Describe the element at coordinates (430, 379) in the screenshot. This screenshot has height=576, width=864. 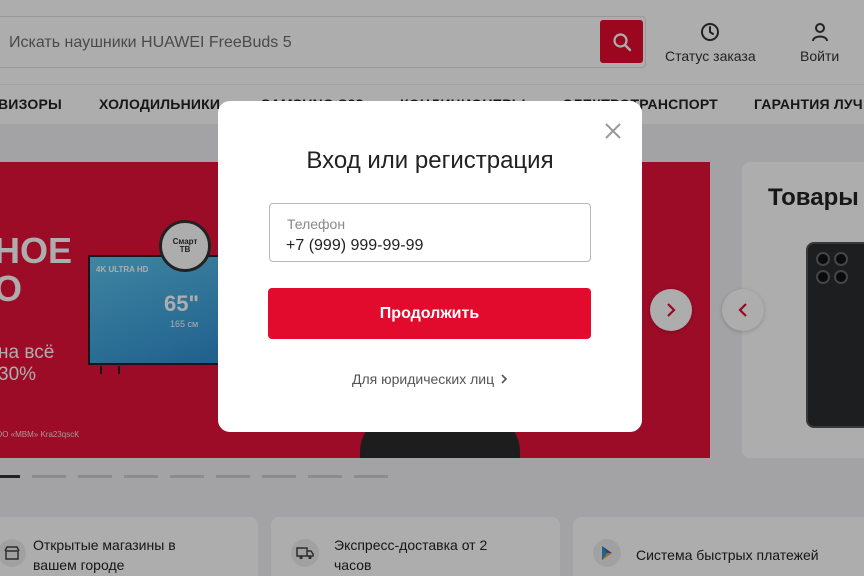
I see `legal-entities-link: Для юридических лиц` at that location.